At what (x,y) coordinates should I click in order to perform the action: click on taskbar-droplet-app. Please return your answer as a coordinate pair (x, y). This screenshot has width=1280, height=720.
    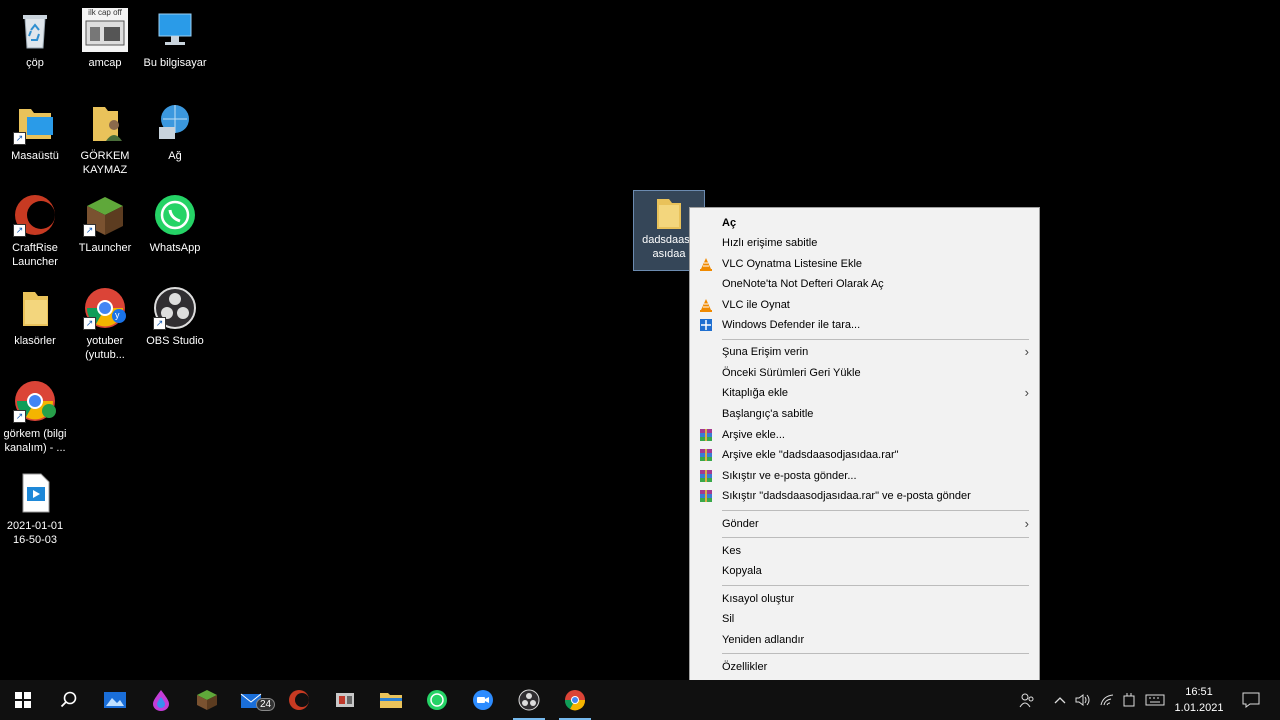
    Looking at the image, I should click on (161, 700).